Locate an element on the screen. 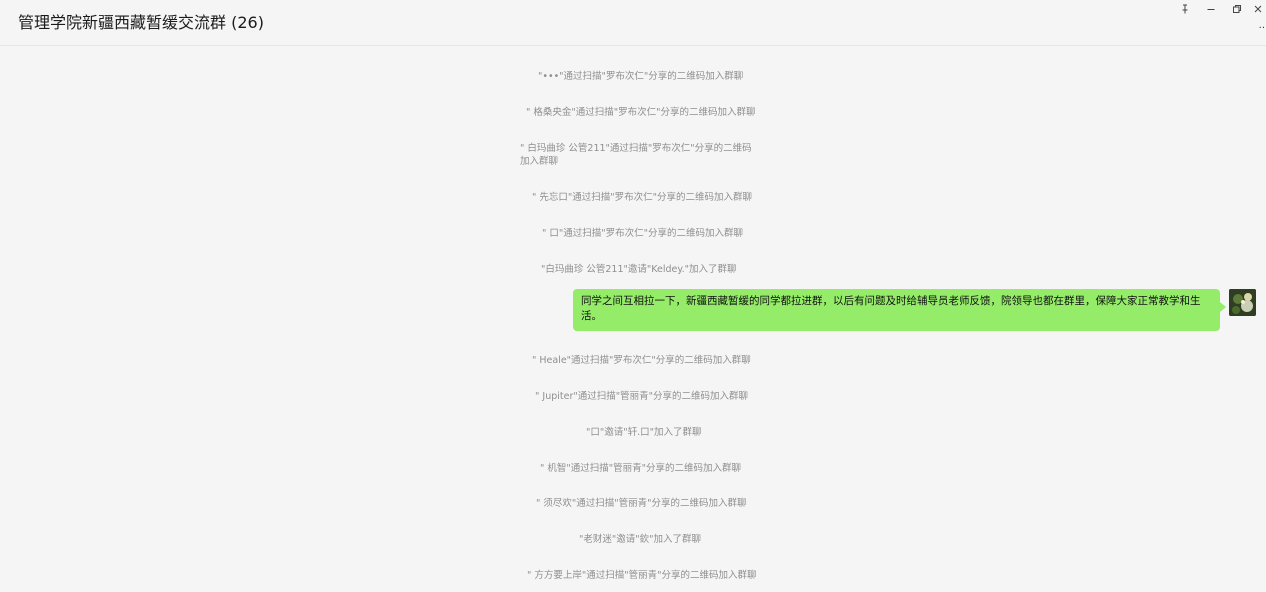 Image resolution: width=1266 pixels, height=592 pixels. more-options-button: .. is located at coordinates (1262, 25).